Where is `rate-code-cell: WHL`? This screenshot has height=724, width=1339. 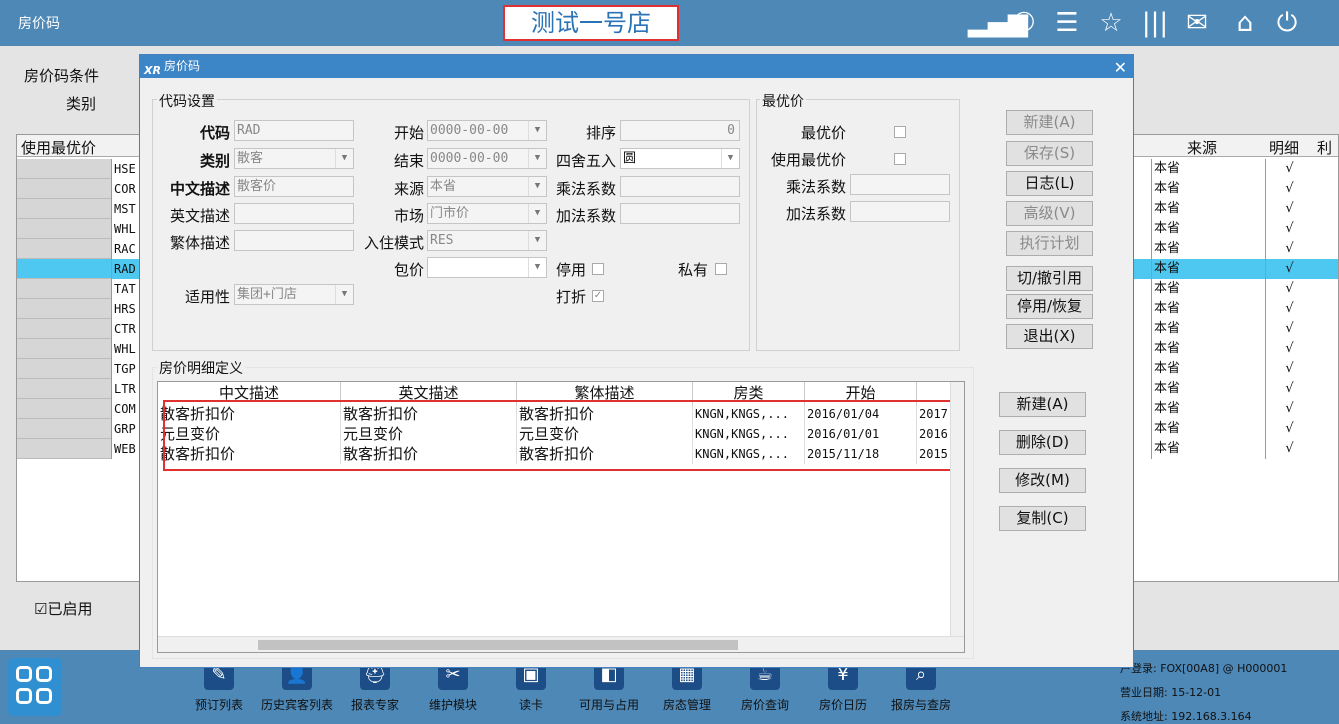
rate-code-cell: WHL is located at coordinates (124, 349).